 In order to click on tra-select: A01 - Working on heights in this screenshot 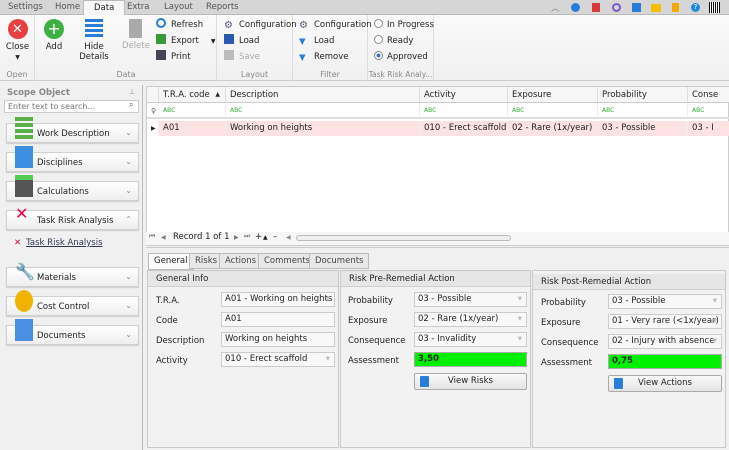, I will do `click(278, 299)`.